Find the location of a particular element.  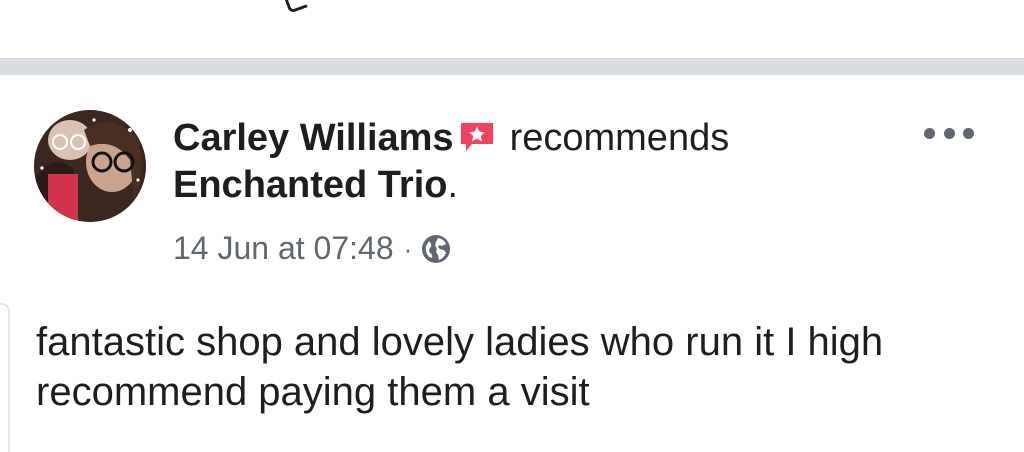

more-options-button is located at coordinates (949, 133).